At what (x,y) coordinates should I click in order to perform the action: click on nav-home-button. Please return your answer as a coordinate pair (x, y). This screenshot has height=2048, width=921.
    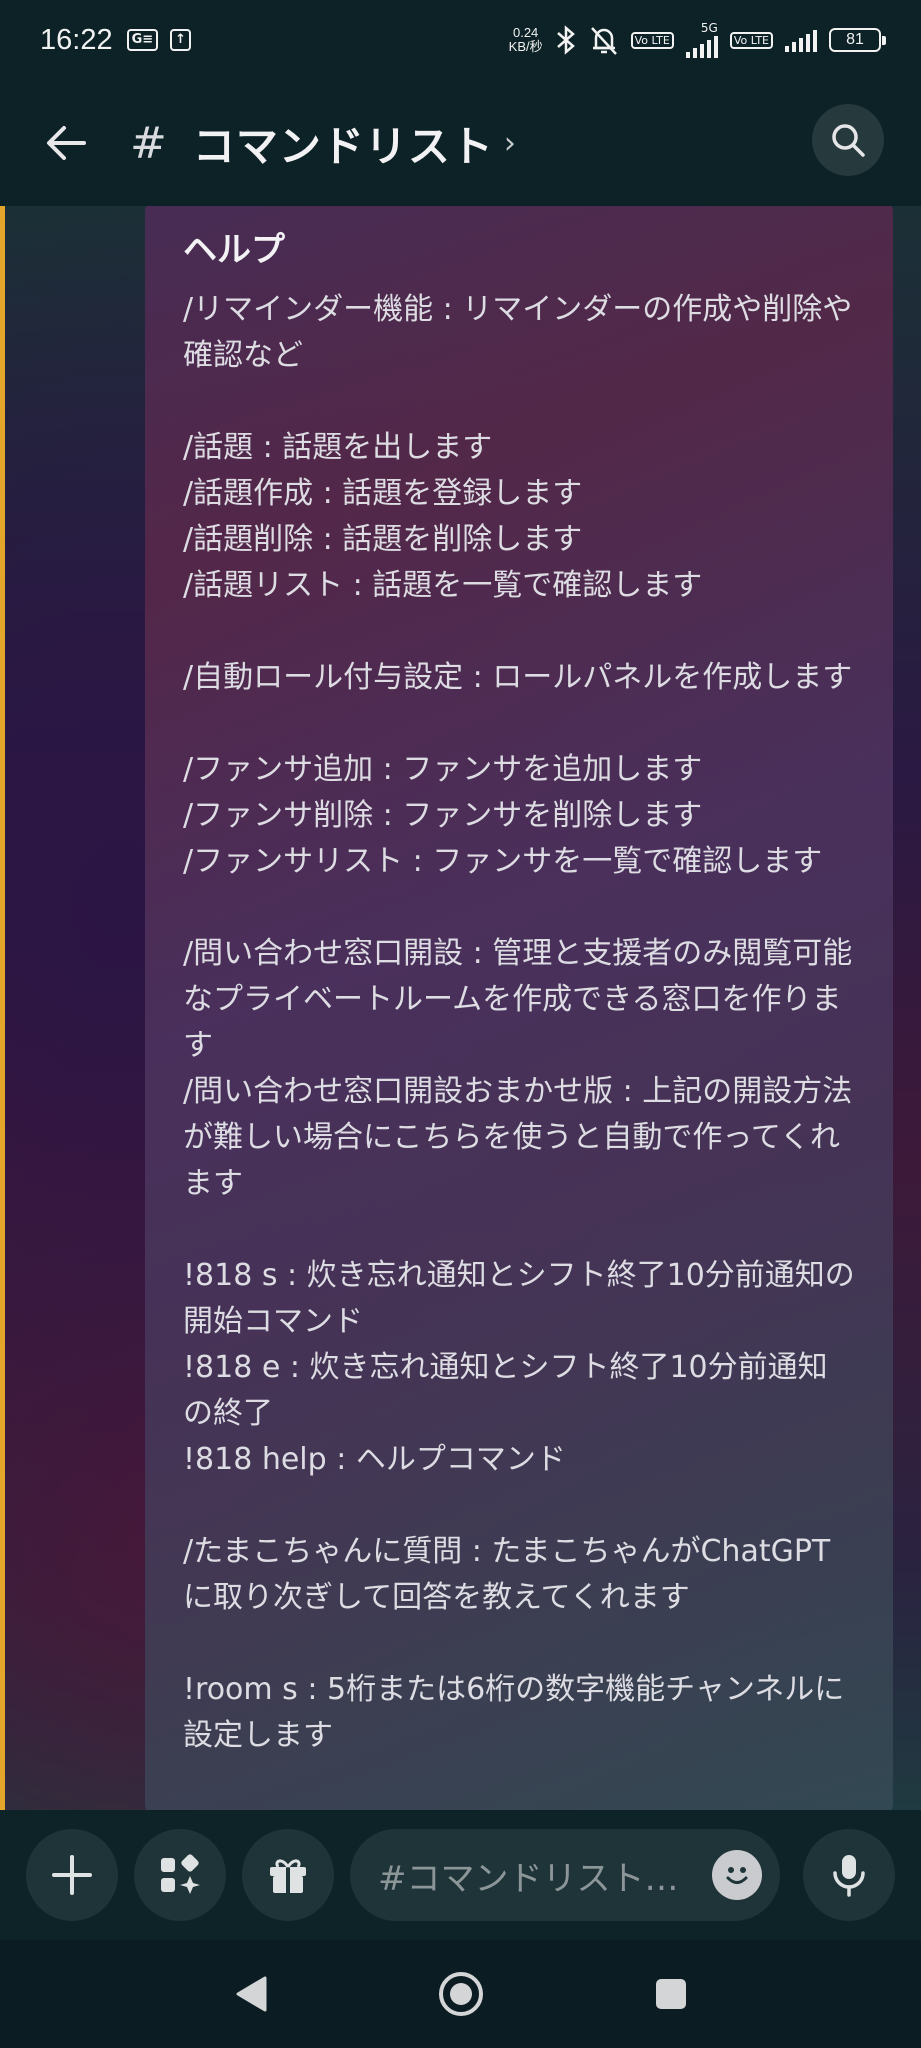
    Looking at the image, I should click on (461, 1994).